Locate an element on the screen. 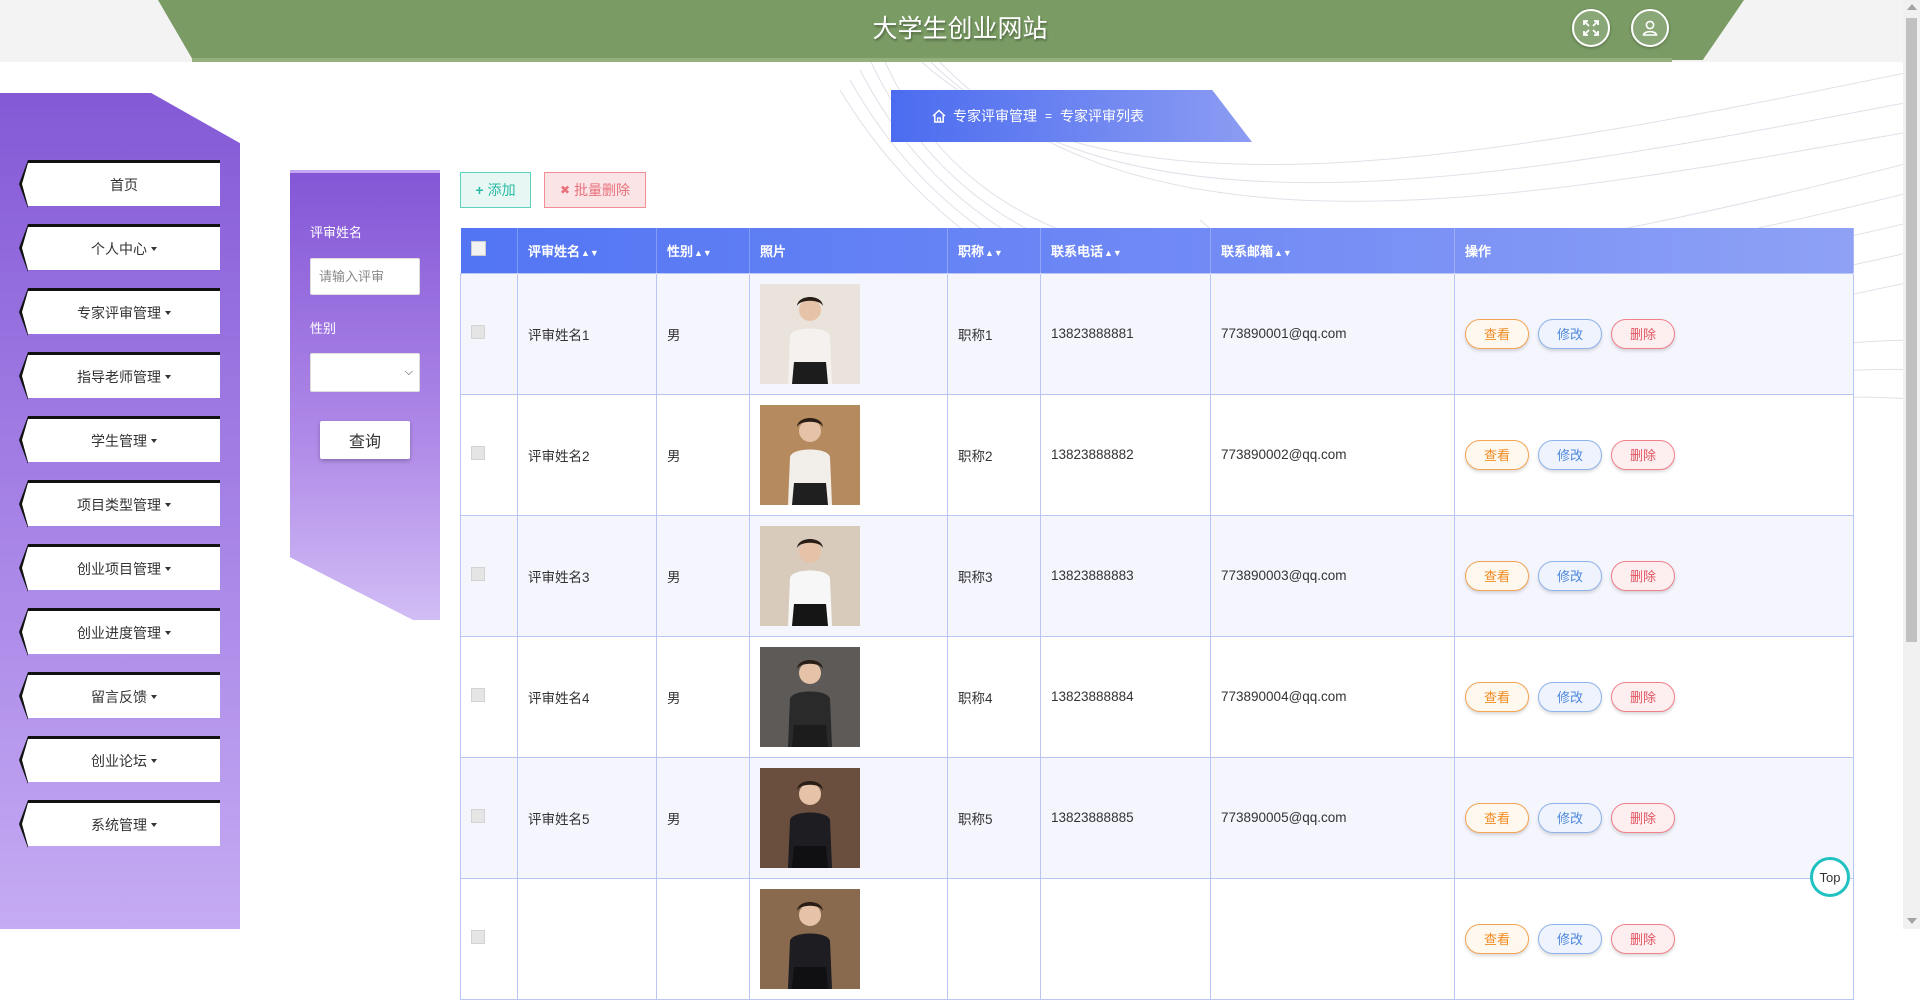  sidebar-item: 创业进度管理 is located at coordinates (119, 632).